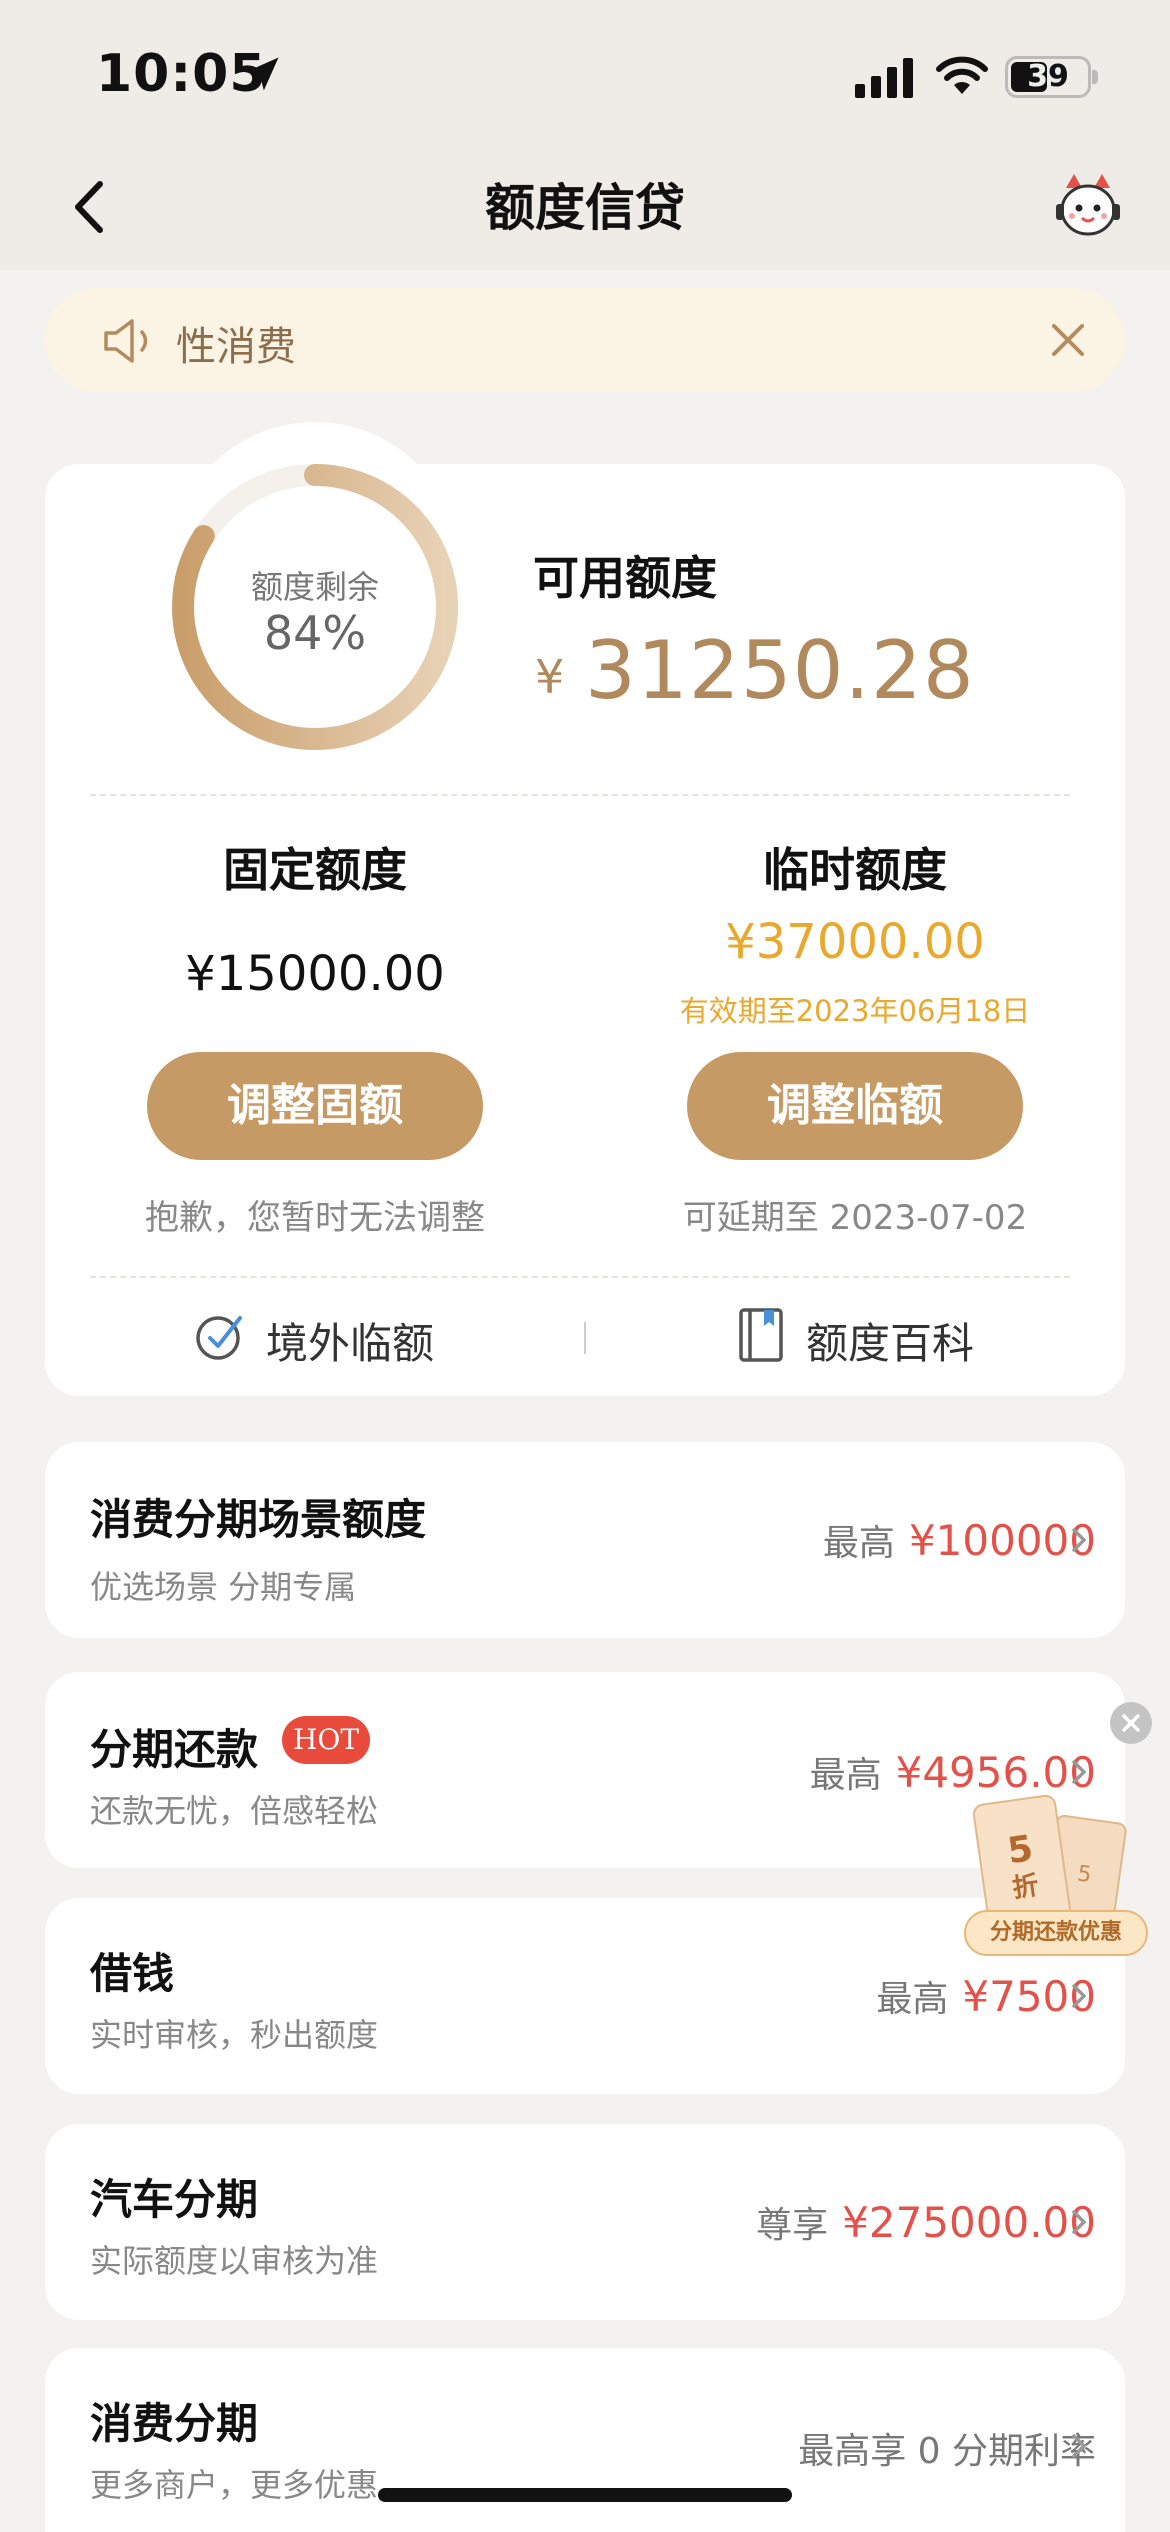 The width and height of the screenshot is (1170, 2532). What do you see at coordinates (258, 1519) in the screenshot?
I see `item-title: 消费分期场景额度` at bounding box center [258, 1519].